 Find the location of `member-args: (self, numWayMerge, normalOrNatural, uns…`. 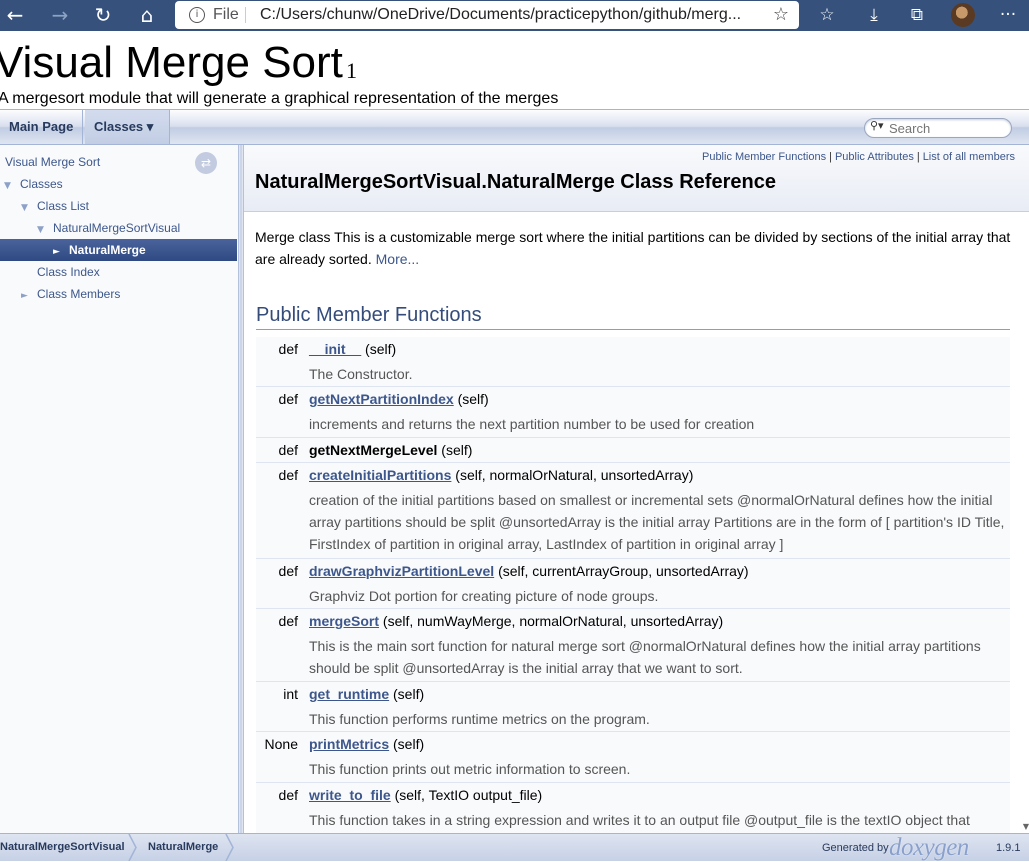

member-args: (self, numWayMerge, normalOrNatural, uns… is located at coordinates (553, 621).